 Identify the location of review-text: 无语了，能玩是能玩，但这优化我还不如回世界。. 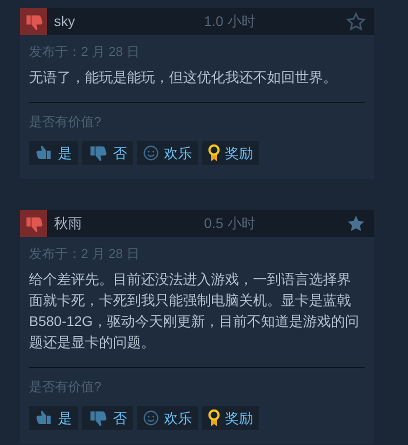
(183, 77).